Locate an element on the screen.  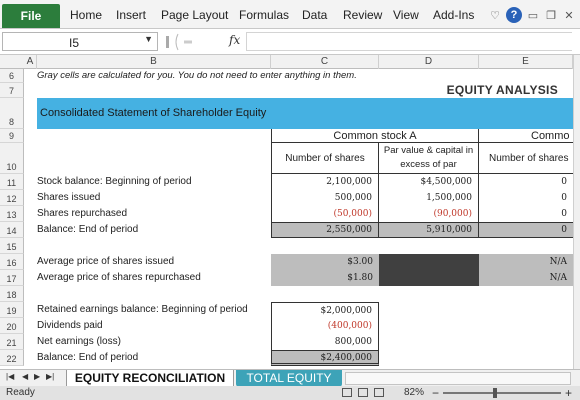
zoom-level: 82% is located at coordinates (414, 392).